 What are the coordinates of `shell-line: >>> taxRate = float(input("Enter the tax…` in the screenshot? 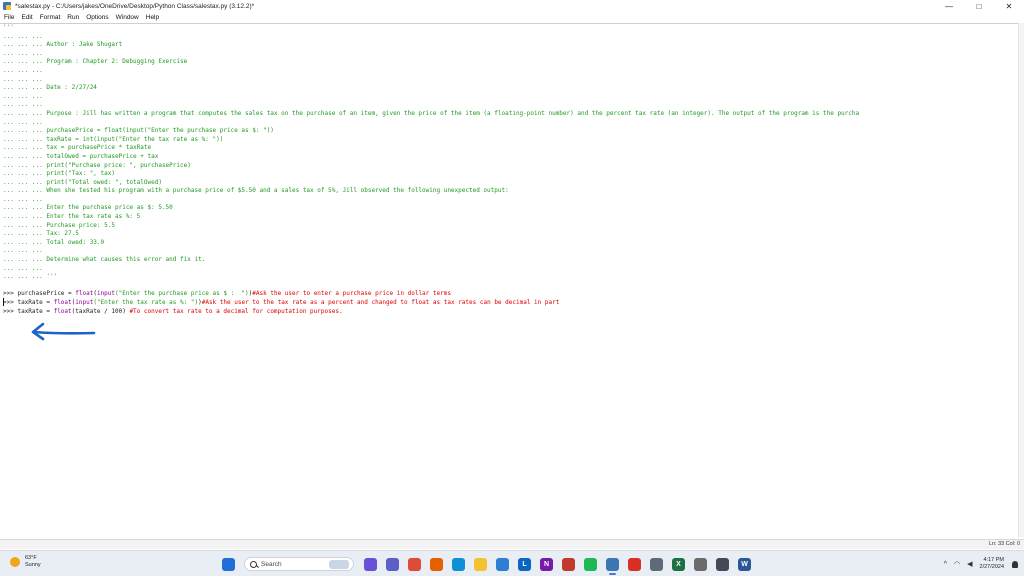 It's located at (510, 303).